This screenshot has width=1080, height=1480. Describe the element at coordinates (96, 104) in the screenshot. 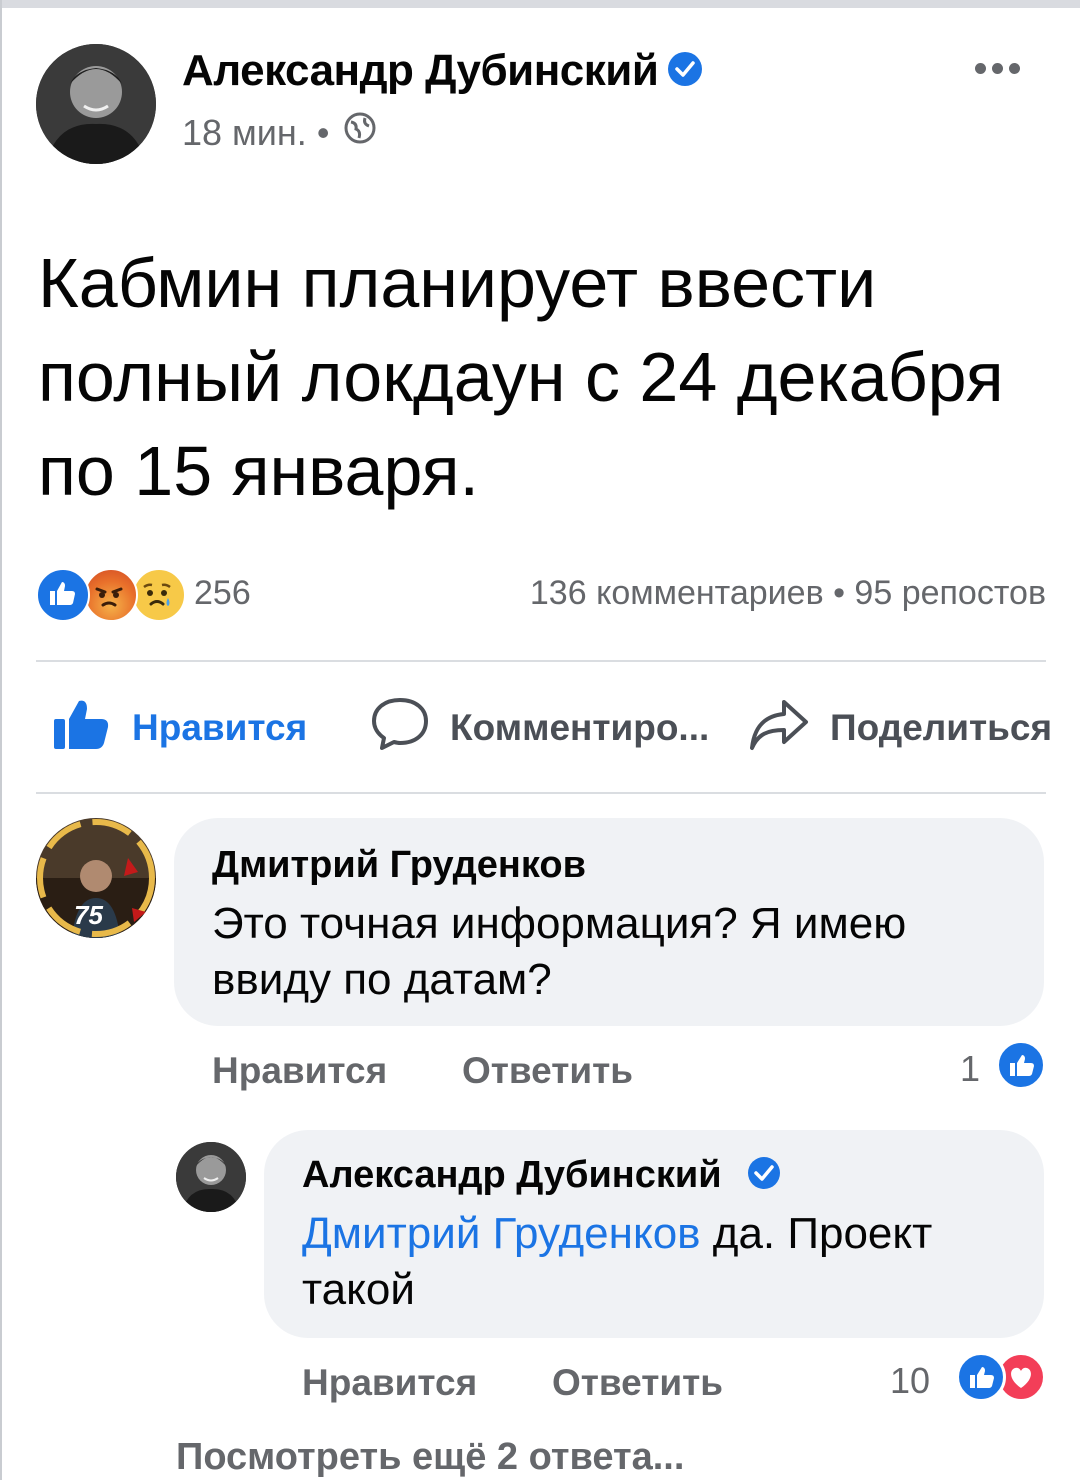

I see `author-avatar` at that location.